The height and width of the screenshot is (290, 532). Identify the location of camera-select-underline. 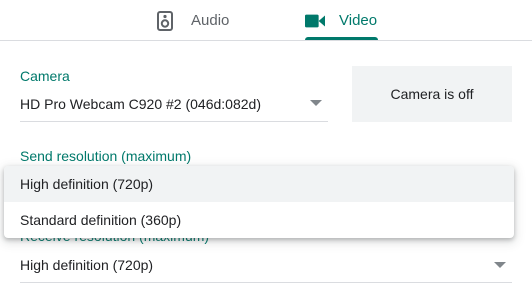
(174, 121).